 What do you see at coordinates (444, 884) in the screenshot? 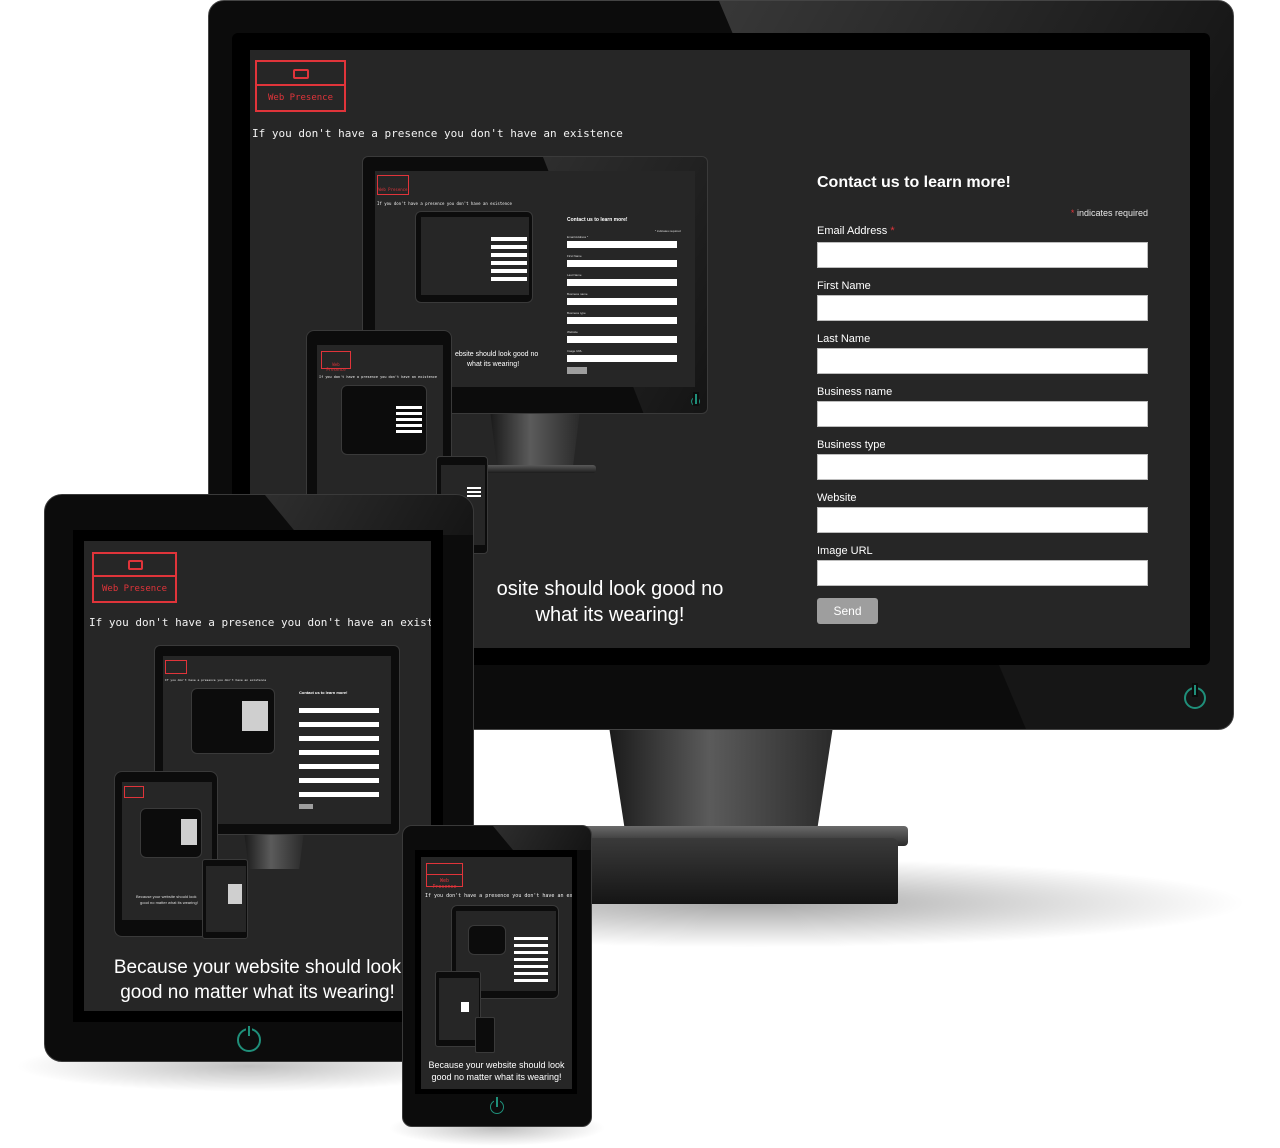
I see `phone-logo-text: Web Presence` at bounding box center [444, 884].